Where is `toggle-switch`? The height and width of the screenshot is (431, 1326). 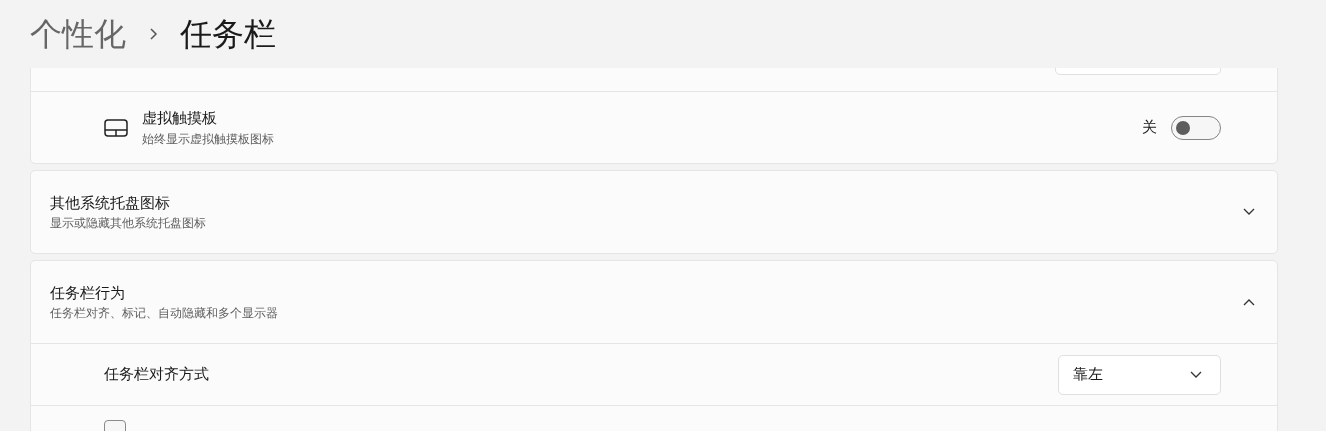
toggle-switch is located at coordinates (1196, 127).